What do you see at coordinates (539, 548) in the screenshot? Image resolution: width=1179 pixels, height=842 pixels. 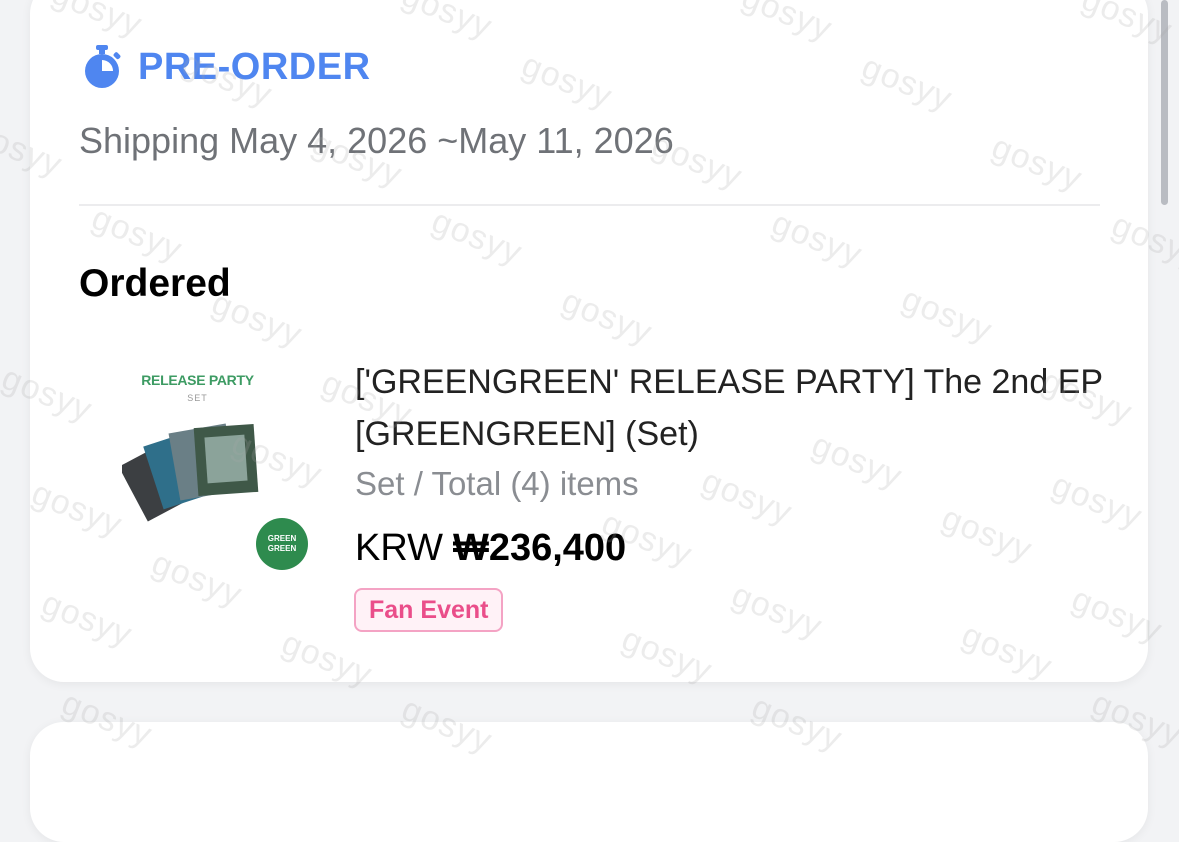 I see `price-amount: ₩236,400` at bounding box center [539, 548].